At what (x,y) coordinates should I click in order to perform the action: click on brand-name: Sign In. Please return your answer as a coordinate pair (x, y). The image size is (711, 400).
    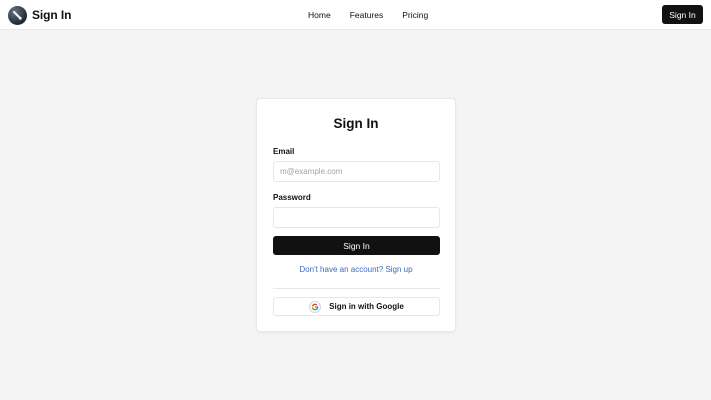
    Looking at the image, I should click on (52, 15).